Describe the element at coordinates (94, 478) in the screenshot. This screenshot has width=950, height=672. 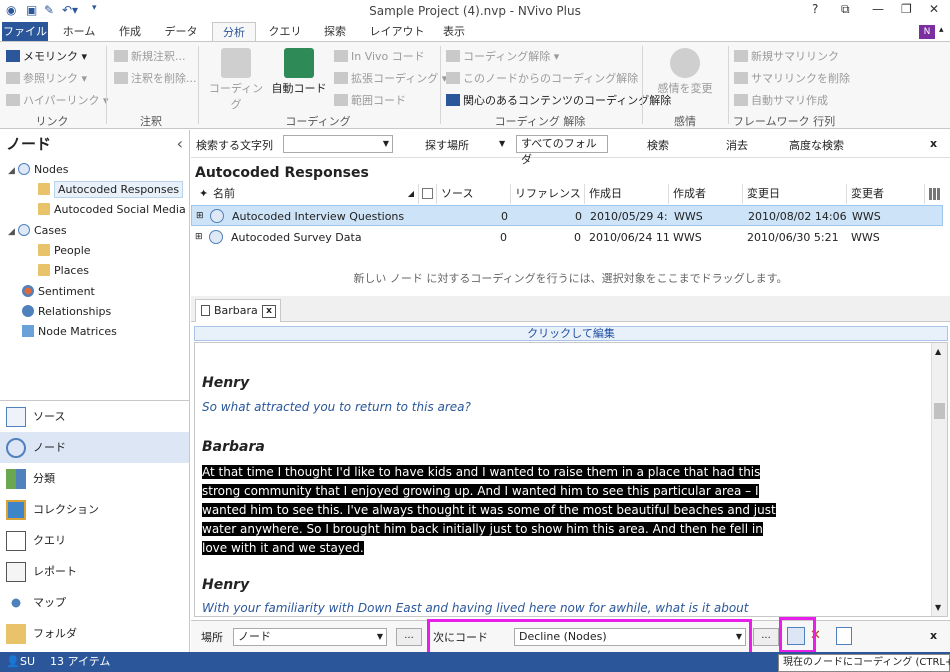
I see `nav-classifications: 分類` at that location.